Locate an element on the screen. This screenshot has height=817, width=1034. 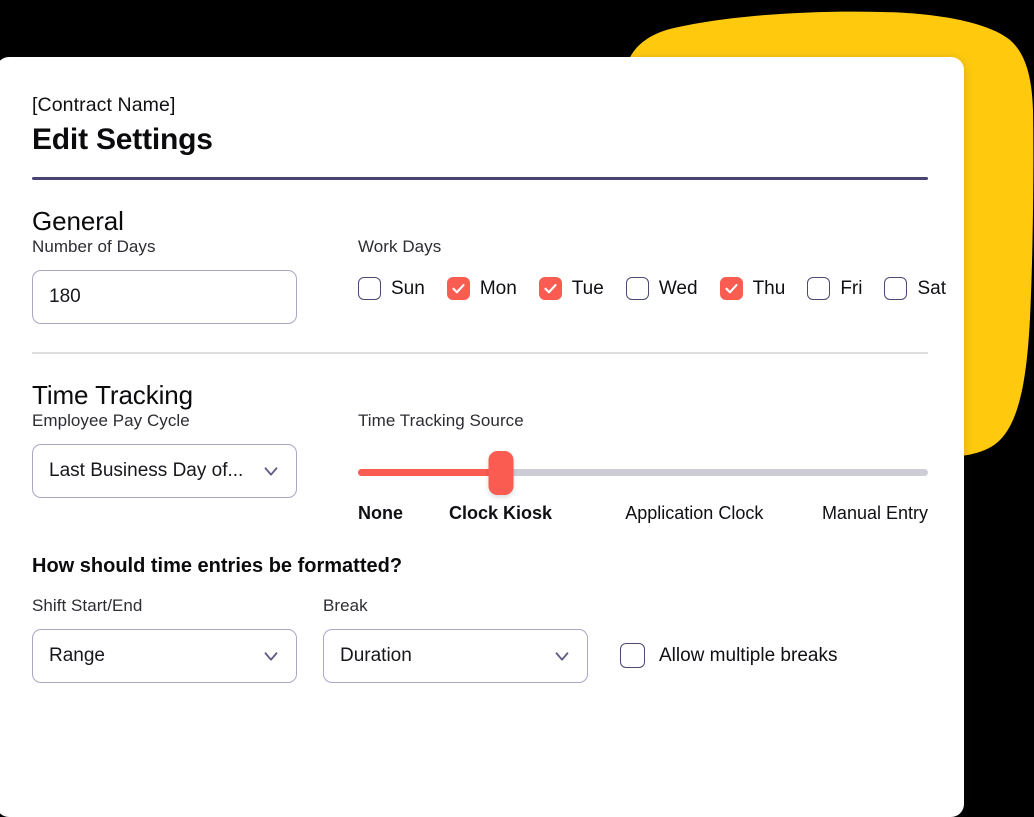
work-day-label: Mon is located at coordinates (498, 288).